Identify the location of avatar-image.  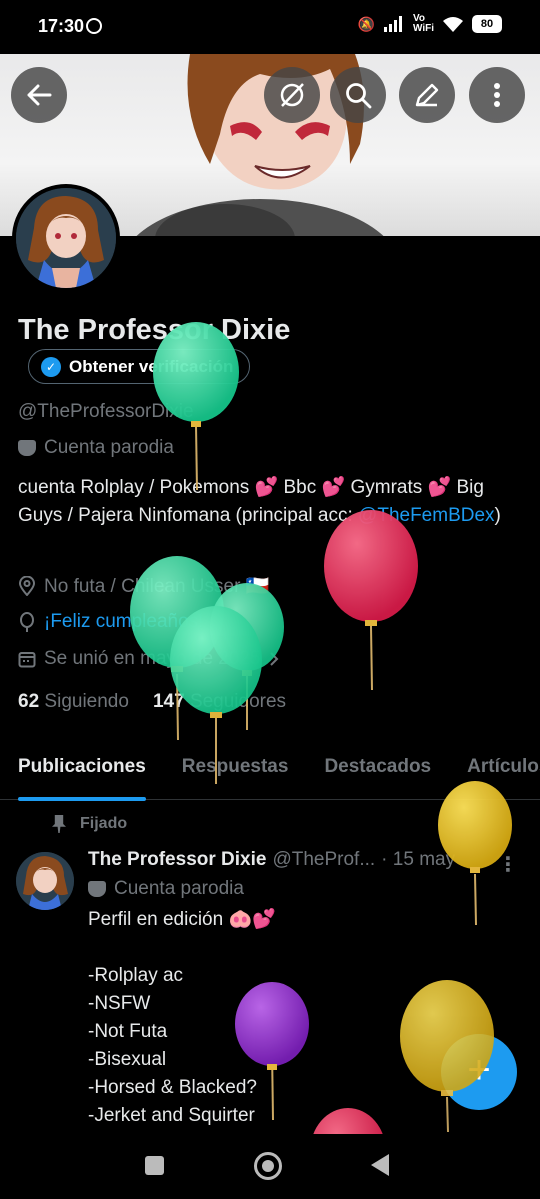
(66, 238).